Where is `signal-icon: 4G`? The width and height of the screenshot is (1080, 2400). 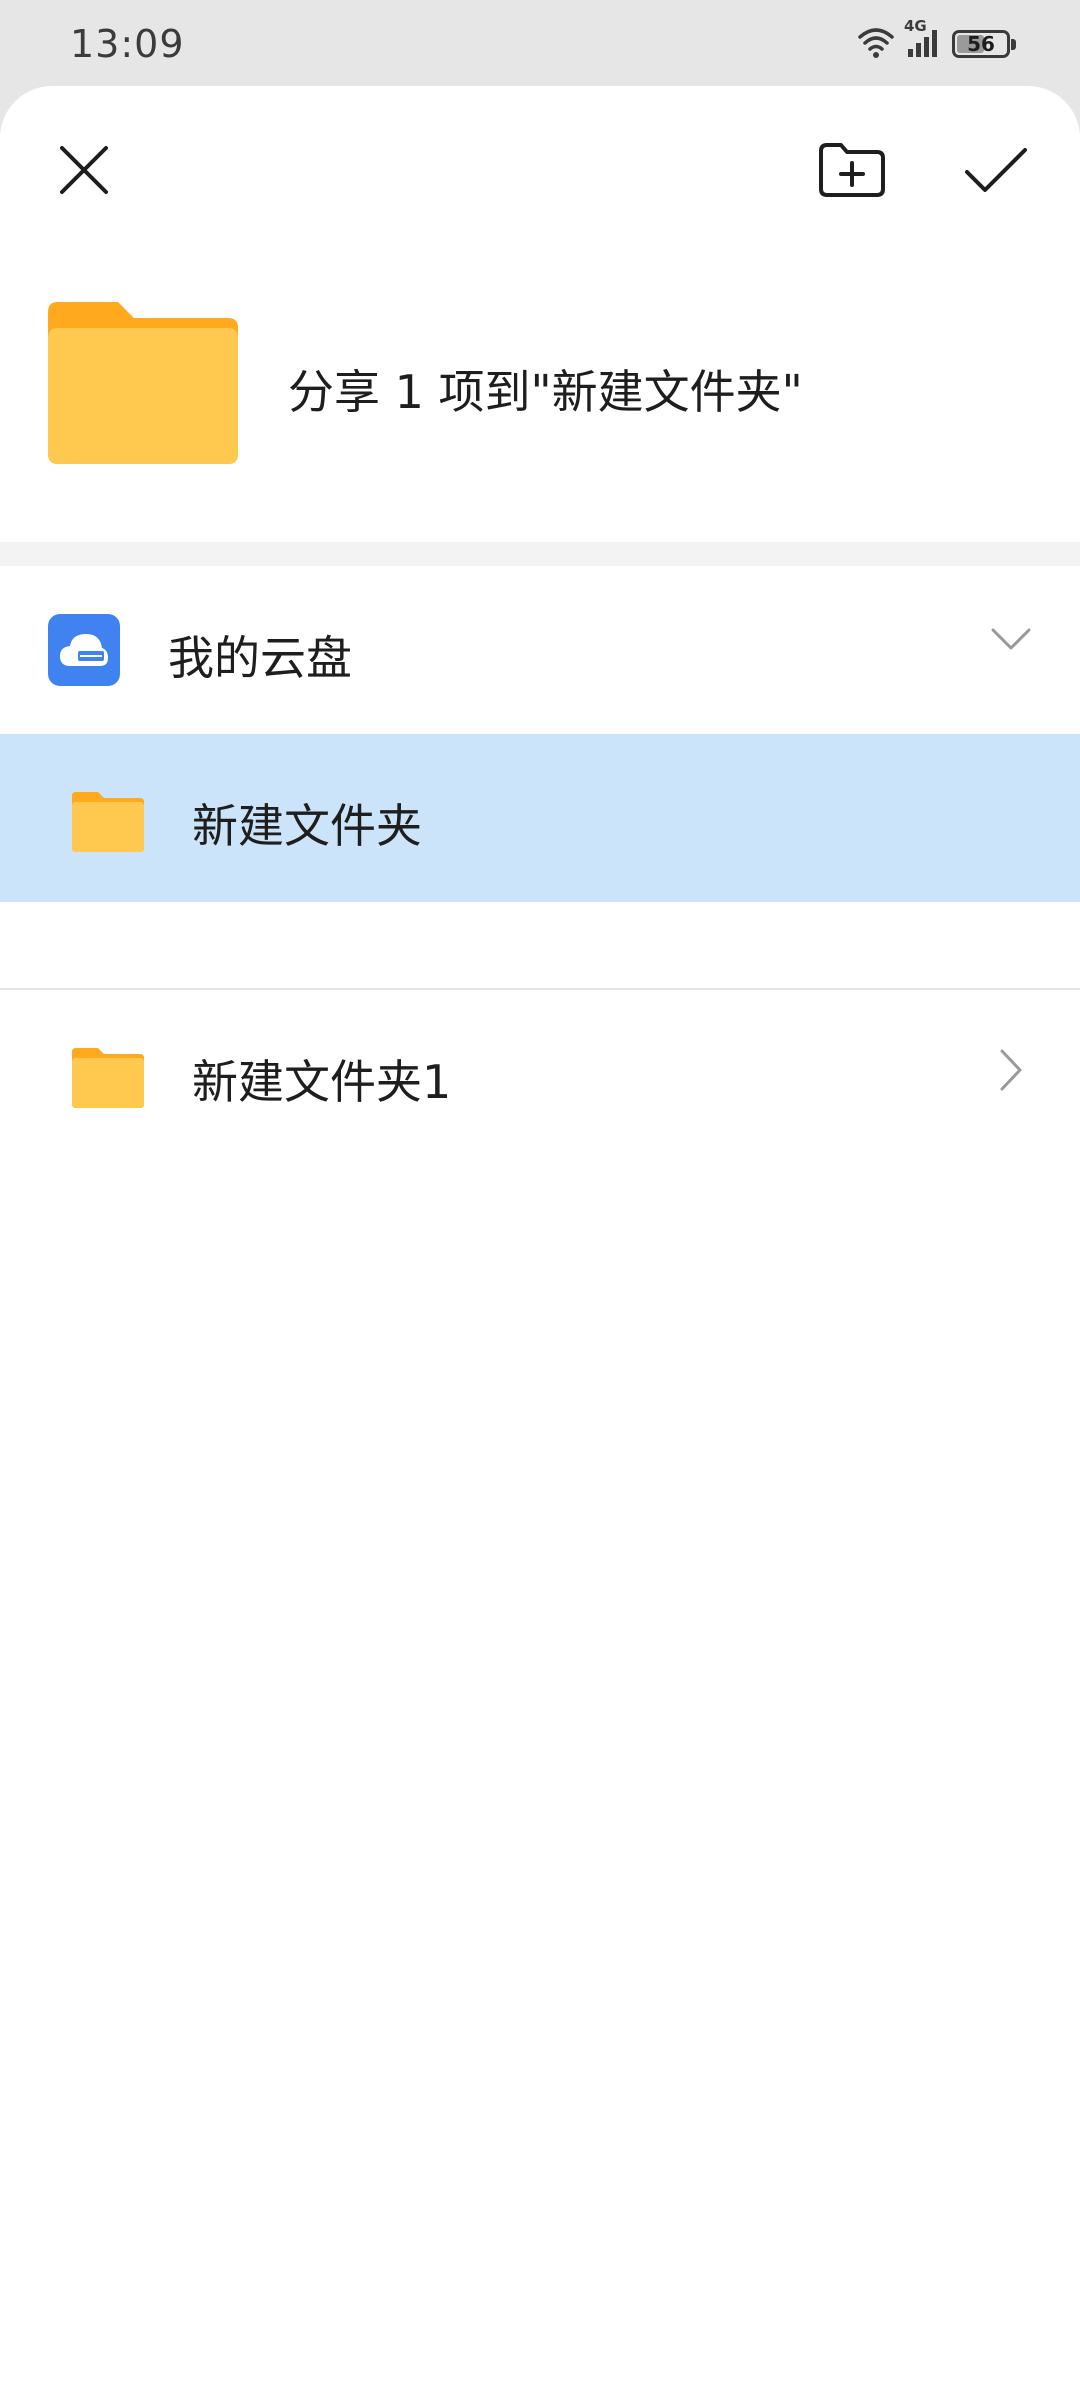 signal-icon: 4G is located at coordinates (923, 40).